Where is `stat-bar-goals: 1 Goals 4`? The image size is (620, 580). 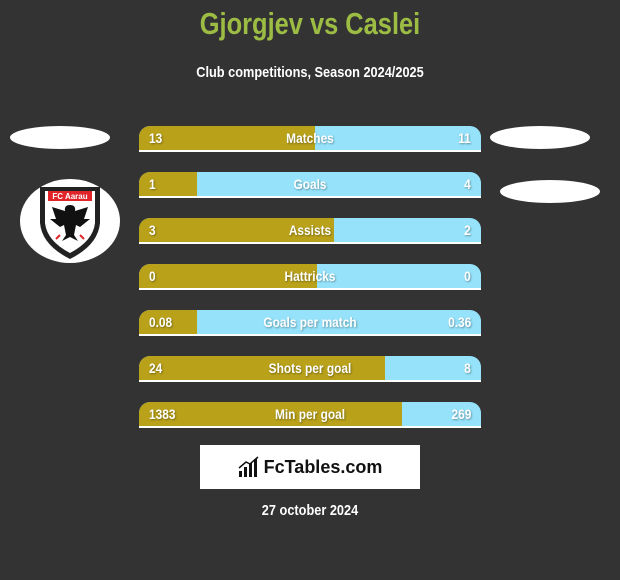 stat-bar-goals: 1 Goals 4 is located at coordinates (310, 185).